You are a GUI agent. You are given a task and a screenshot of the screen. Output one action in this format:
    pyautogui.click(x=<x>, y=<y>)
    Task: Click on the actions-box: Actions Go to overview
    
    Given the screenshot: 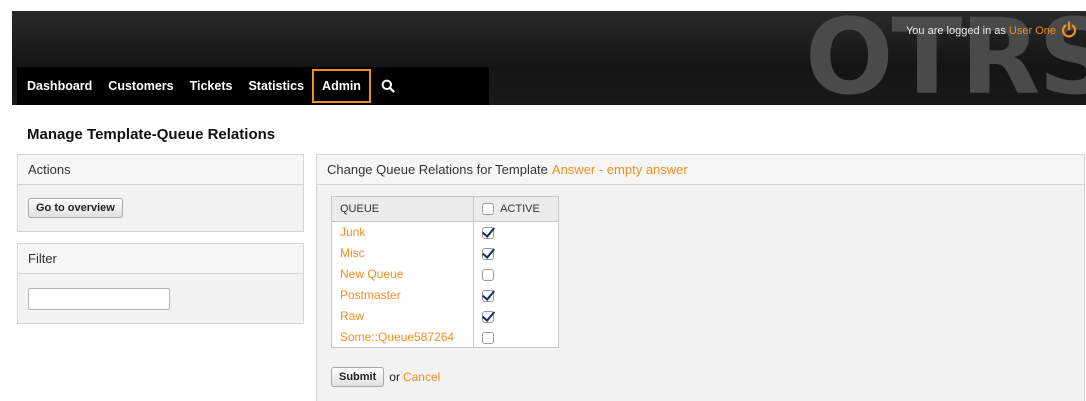 What is the action you would take?
    pyautogui.click(x=160, y=193)
    